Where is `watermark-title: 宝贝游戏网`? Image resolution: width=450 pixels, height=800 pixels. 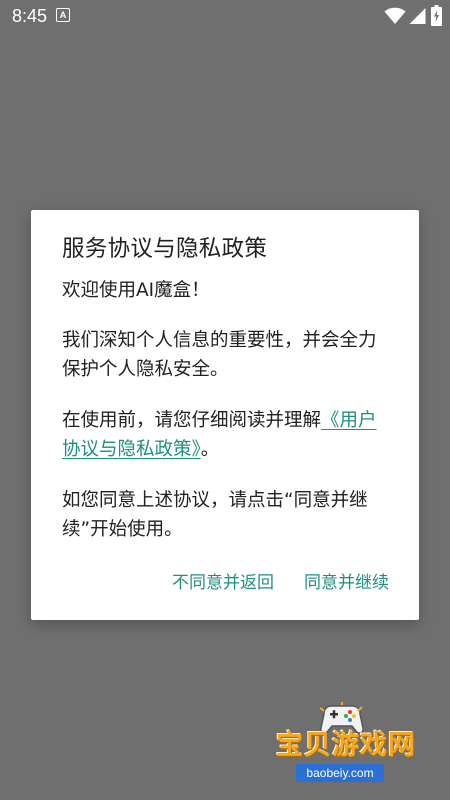 watermark-title: 宝贝游戏网 is located at coordinates (346, 745).